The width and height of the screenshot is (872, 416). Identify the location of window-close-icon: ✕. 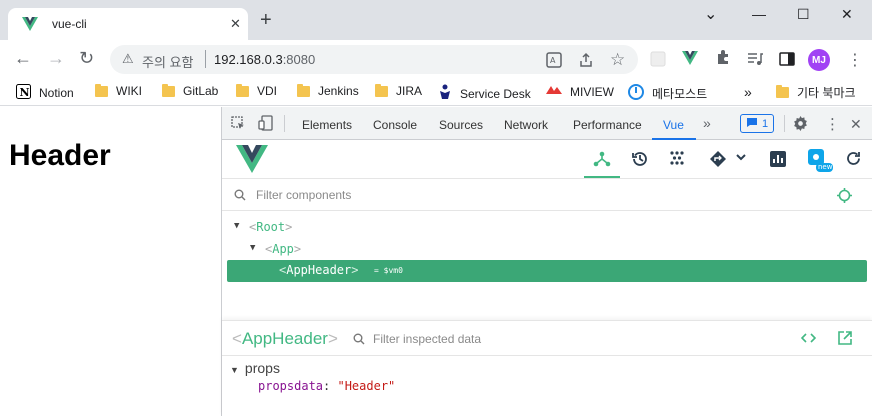
(847, 14).